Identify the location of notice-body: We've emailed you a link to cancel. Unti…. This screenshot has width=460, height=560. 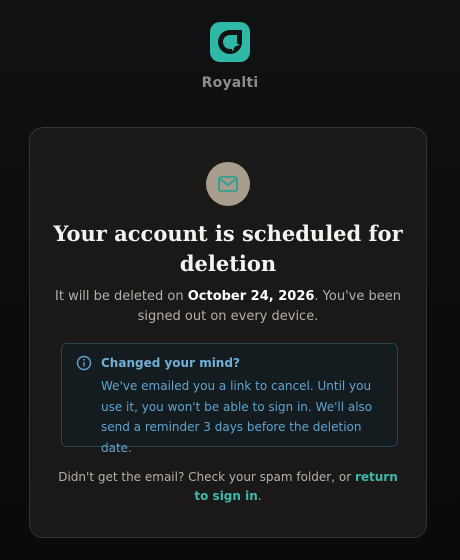
(237, 417).